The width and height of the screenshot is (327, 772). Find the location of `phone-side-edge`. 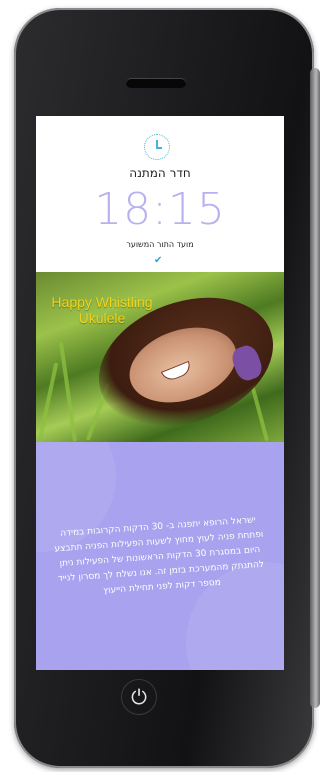

phone-side-edge is located at coordinates (315, 388).